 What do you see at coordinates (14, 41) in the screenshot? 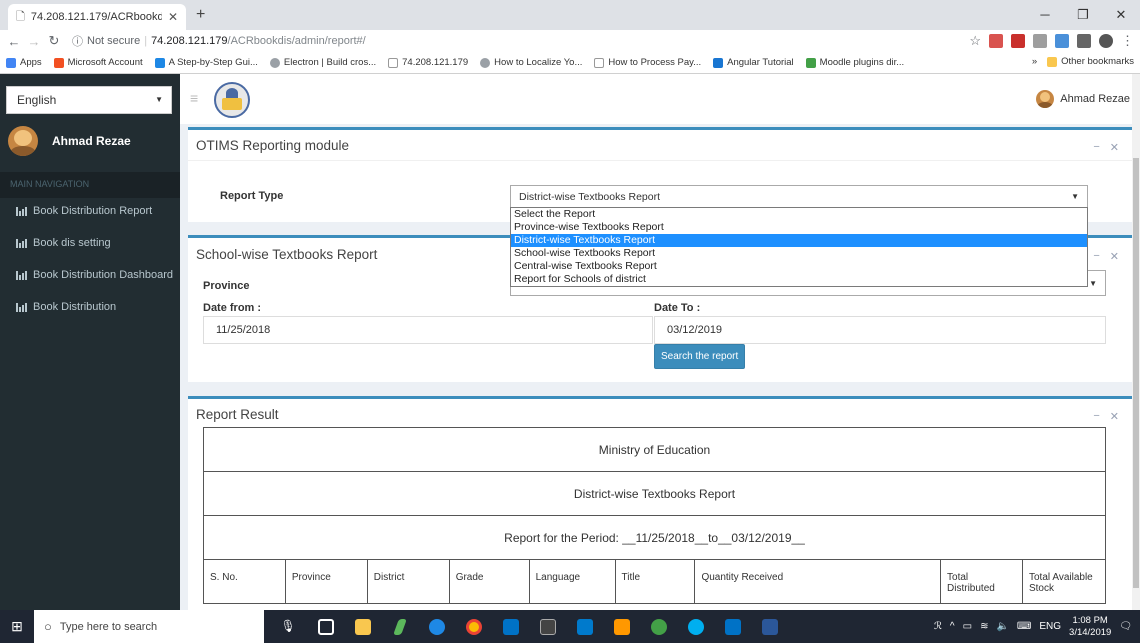
I see `back-icon: ←` at bounding box center [14, 41].